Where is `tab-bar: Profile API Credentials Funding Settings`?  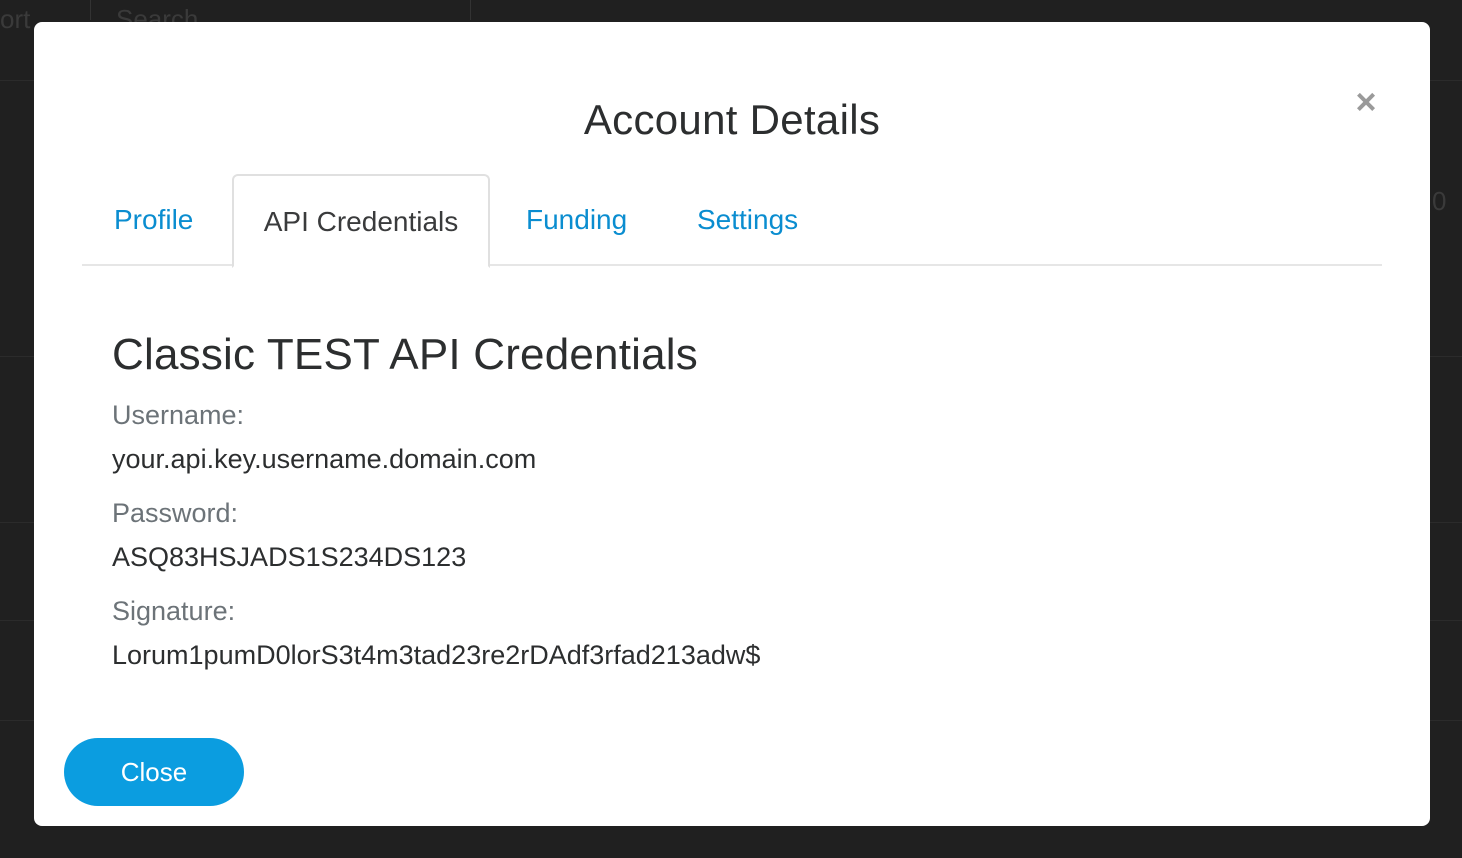 tab-bar: Profile API Credentials Funding Settings is located at coordinates (732, 221).